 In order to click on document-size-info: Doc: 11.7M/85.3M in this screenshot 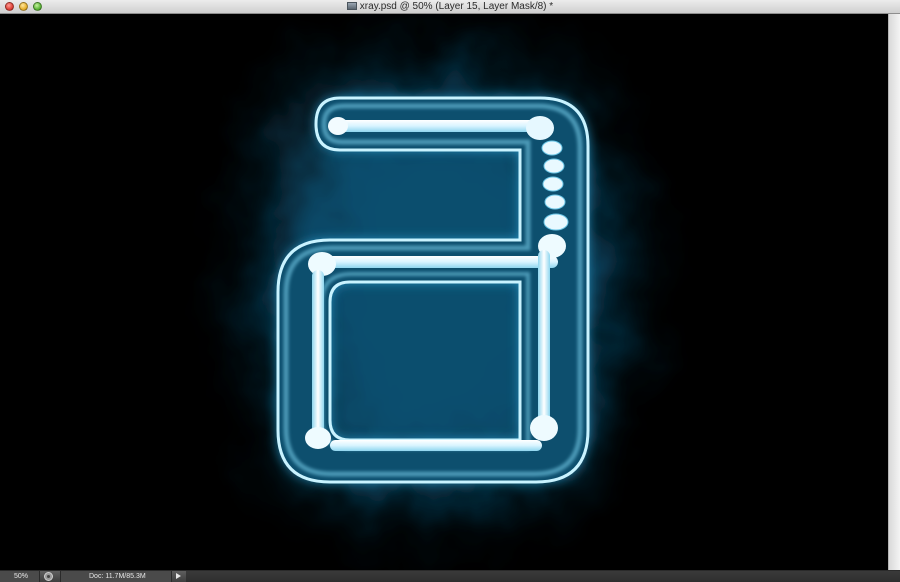, I will do `click(116, 576)`.